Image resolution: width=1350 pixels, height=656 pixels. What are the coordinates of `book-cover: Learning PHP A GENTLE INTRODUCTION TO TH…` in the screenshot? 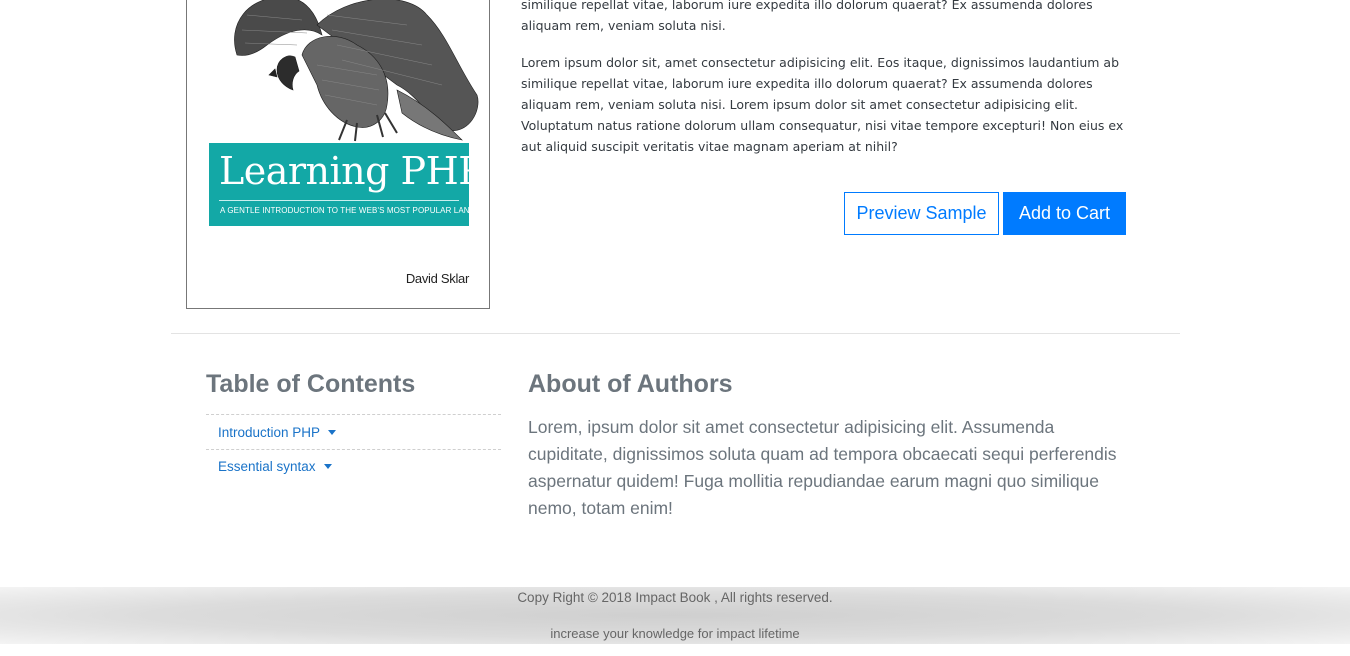 It's located at (338, 154).